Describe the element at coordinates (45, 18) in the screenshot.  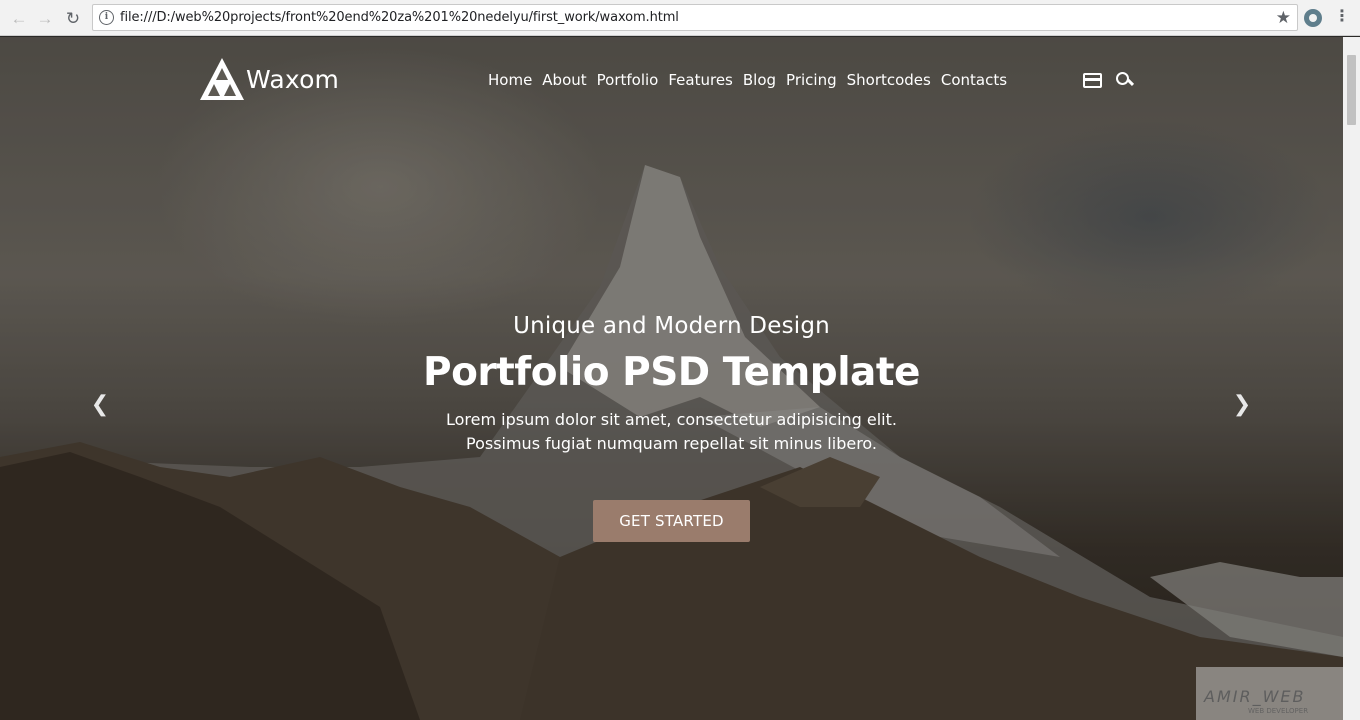
I see `forward-arrow-icon: →` at that location.